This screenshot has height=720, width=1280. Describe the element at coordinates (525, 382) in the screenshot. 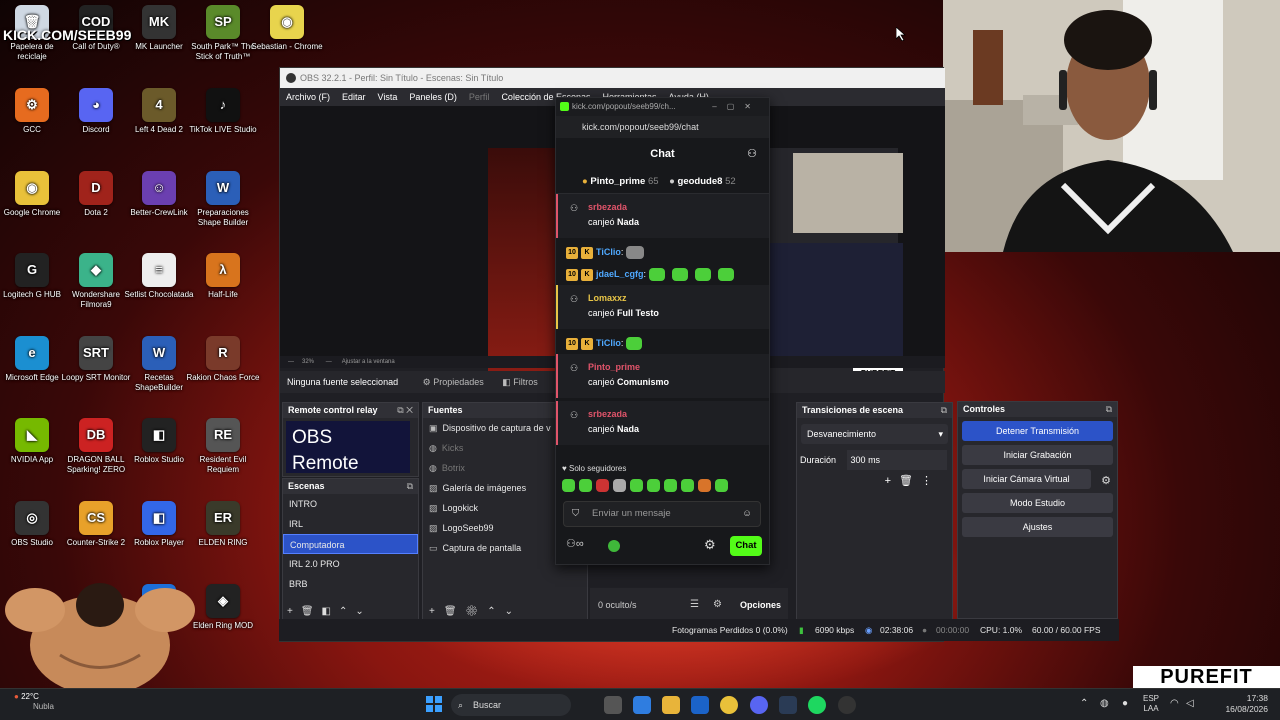

I see `filters-button: Filtros` at that location.